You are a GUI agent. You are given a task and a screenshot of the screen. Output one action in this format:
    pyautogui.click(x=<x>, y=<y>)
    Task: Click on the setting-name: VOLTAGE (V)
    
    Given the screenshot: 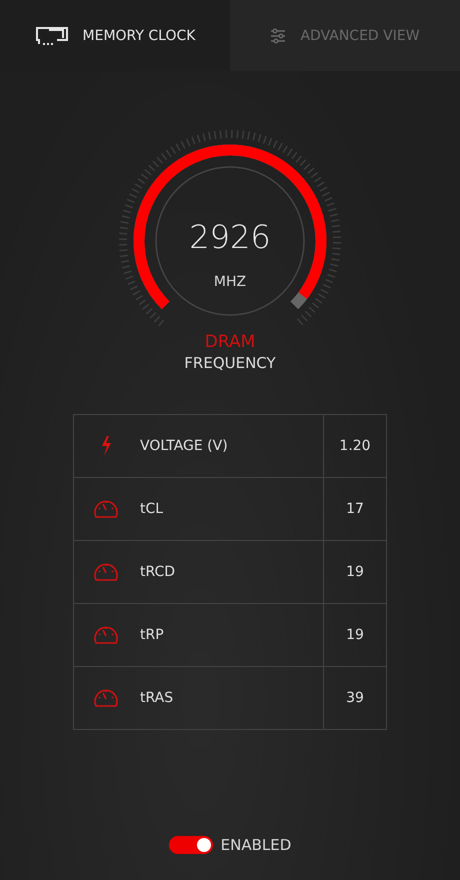 What is the action you would take?
    pyautogui.click(x=184, y=446)
    